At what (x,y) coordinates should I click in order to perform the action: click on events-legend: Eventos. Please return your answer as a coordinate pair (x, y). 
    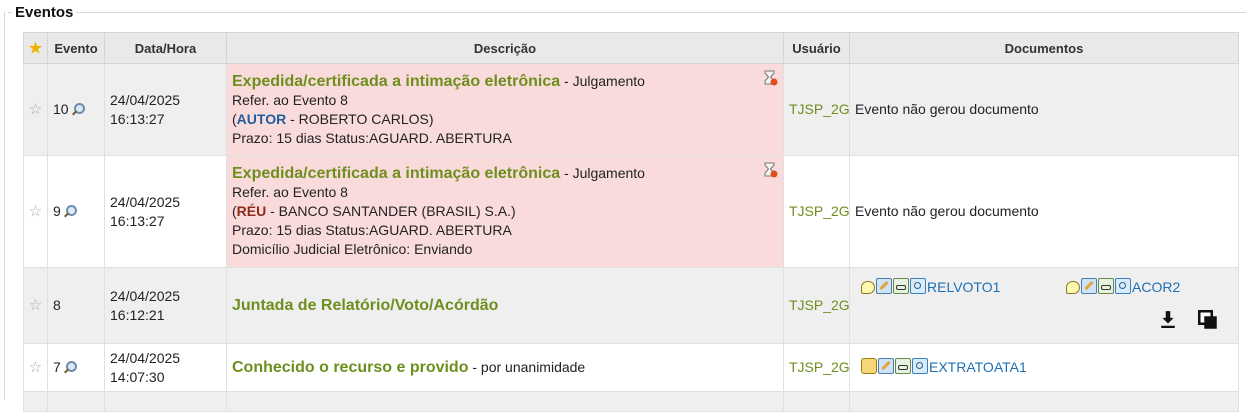
    Looking at the image, I should click on (625, 12).